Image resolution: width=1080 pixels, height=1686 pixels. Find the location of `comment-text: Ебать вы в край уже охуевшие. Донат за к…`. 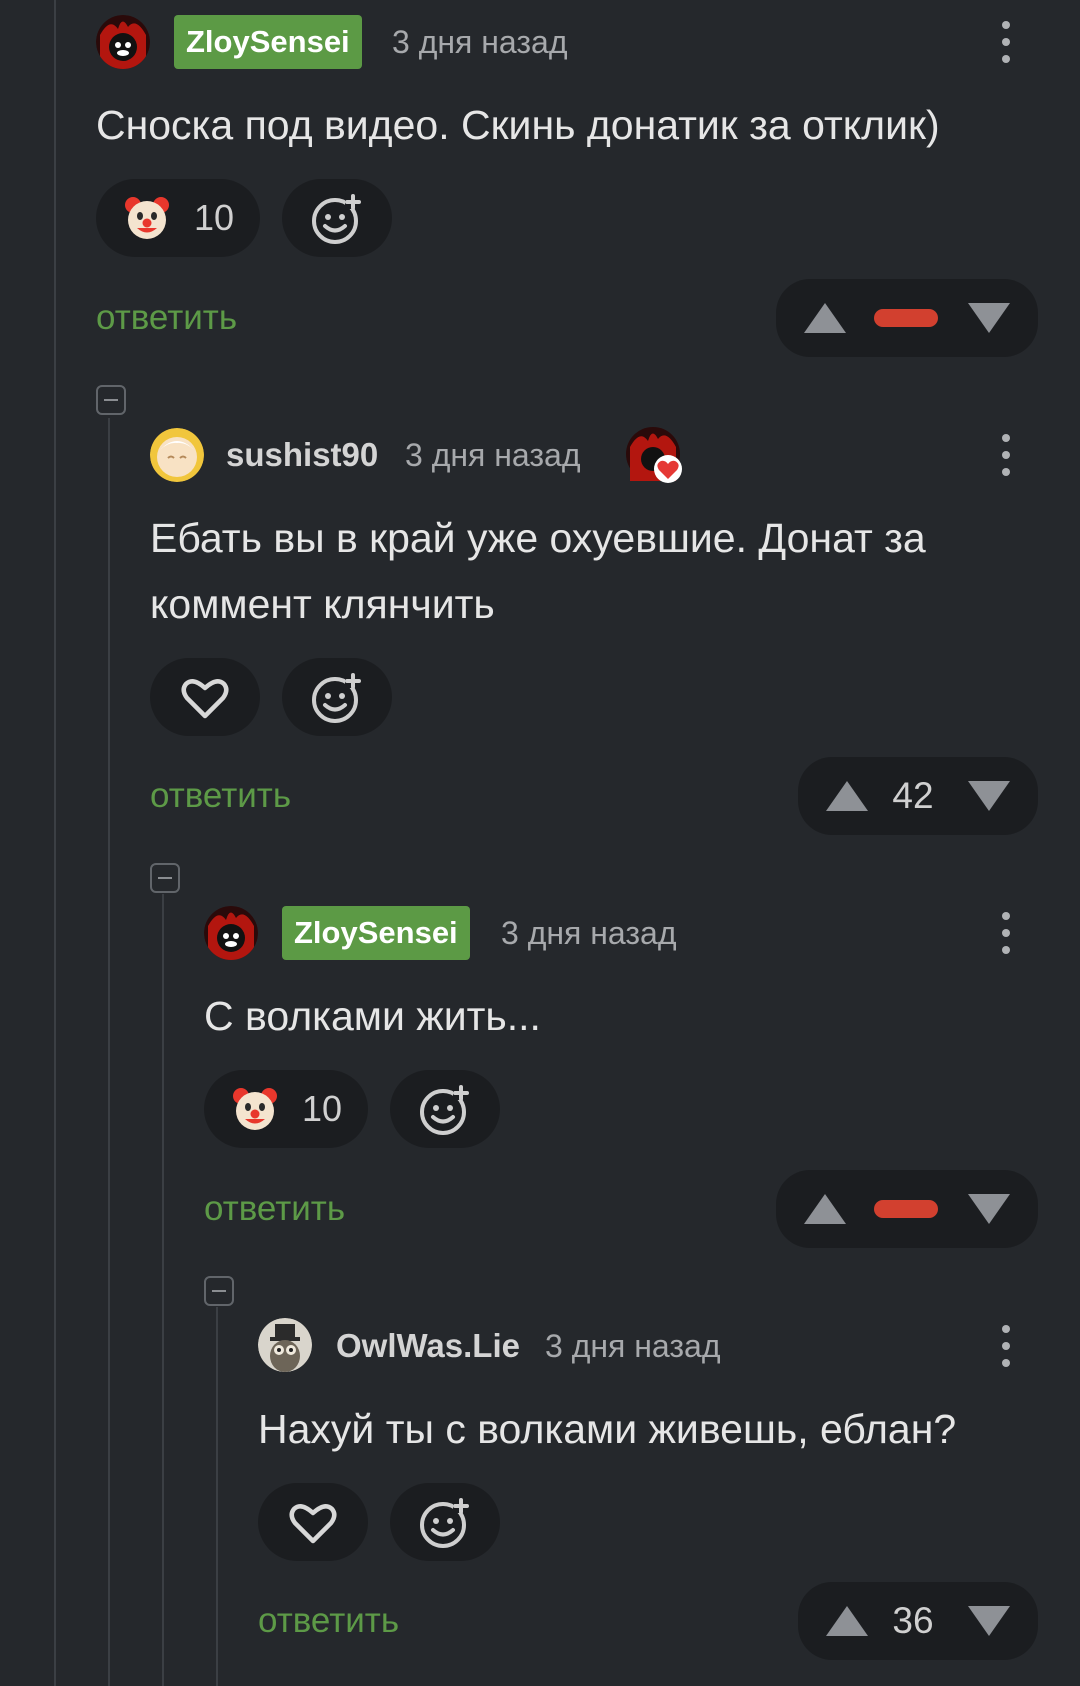

comment-text: Ебать вы в край уже охуевшие. Донат за к… is located at coordinates (538, 571).